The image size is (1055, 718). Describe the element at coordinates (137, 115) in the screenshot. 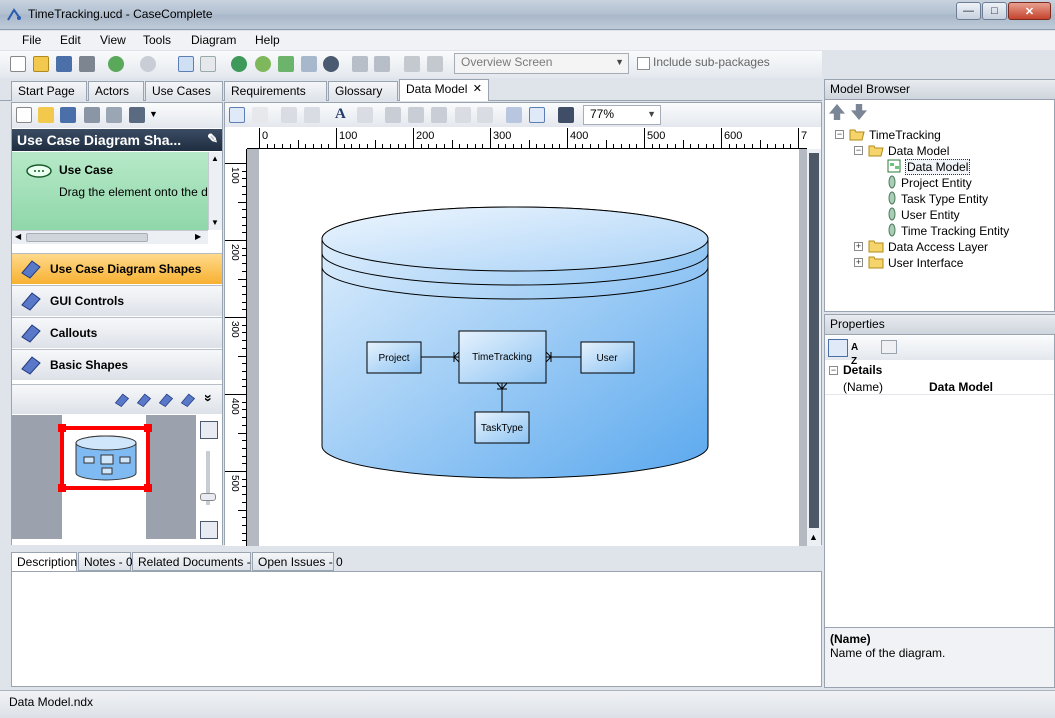

I see `view-mode-icon` at that location.